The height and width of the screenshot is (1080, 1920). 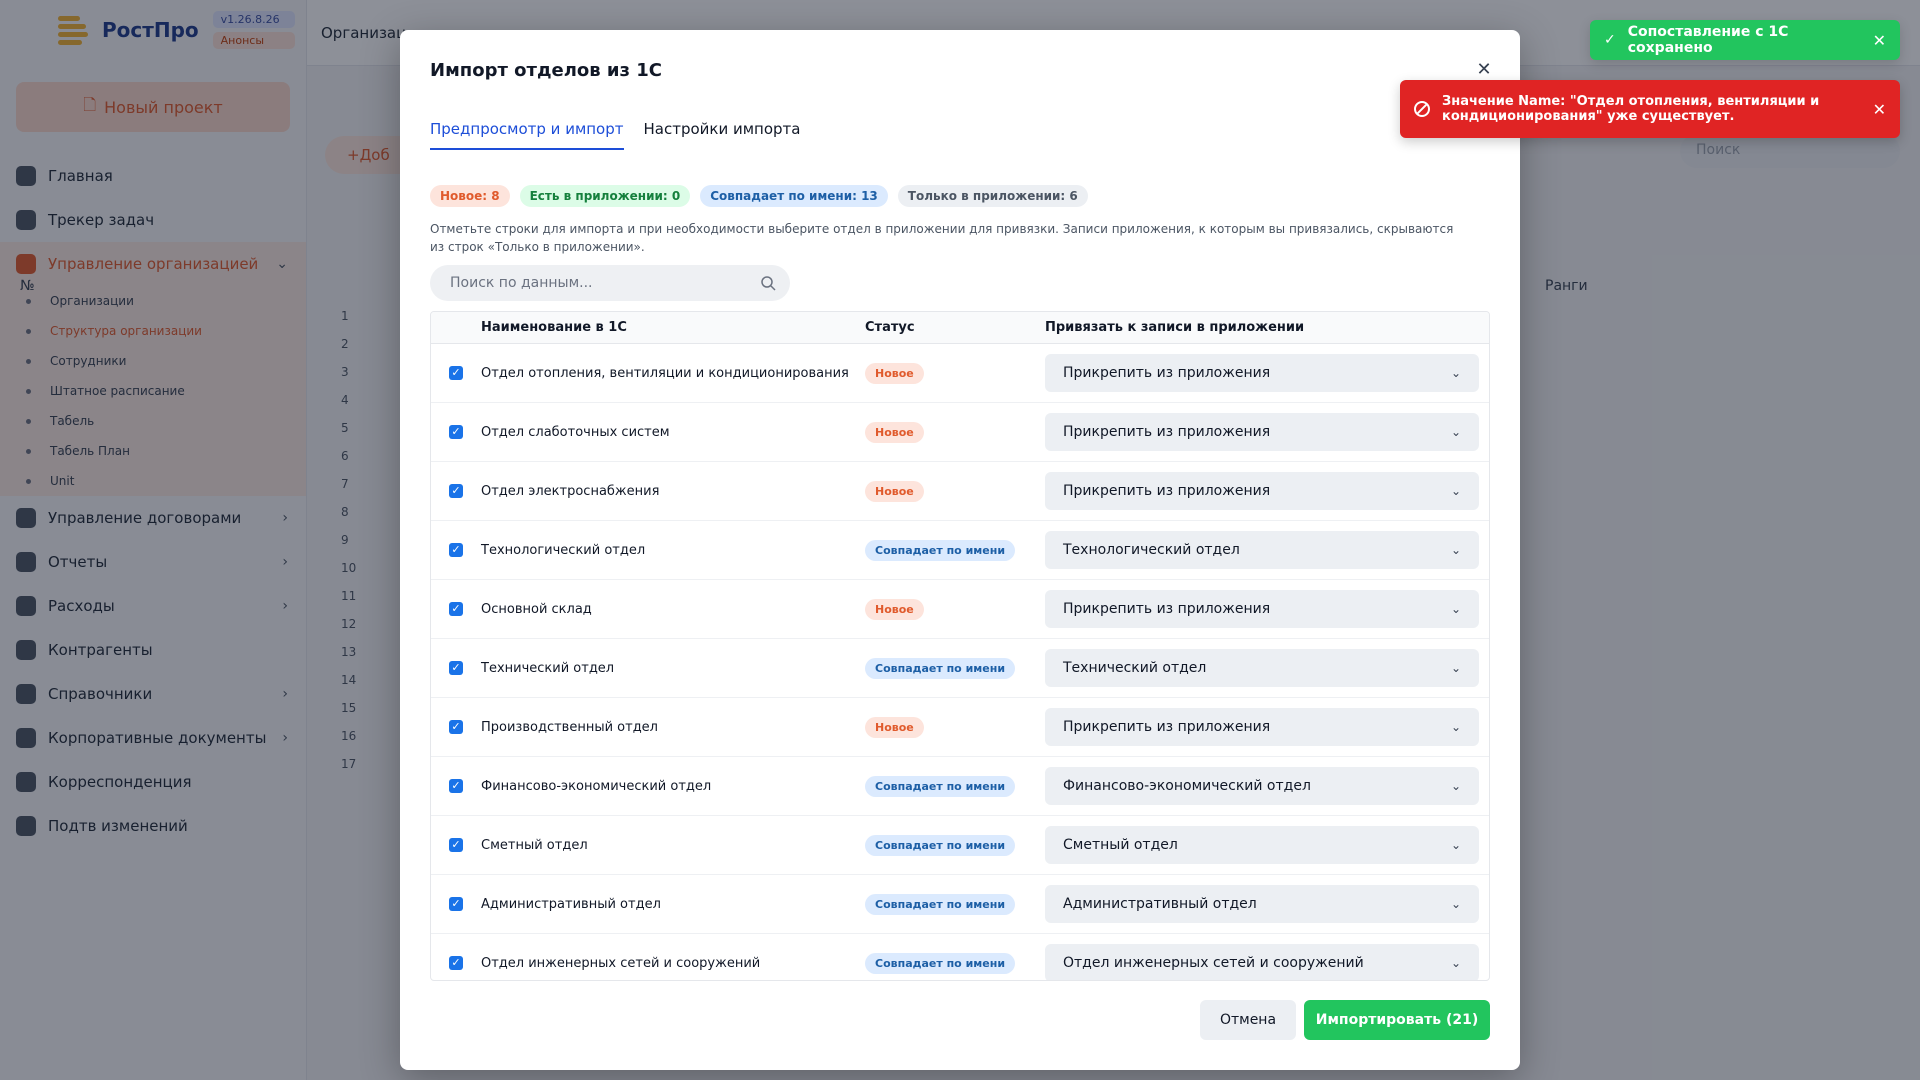 I want to click on link-select: Сметный отдел ⌄, so click(x=1262, y=845).